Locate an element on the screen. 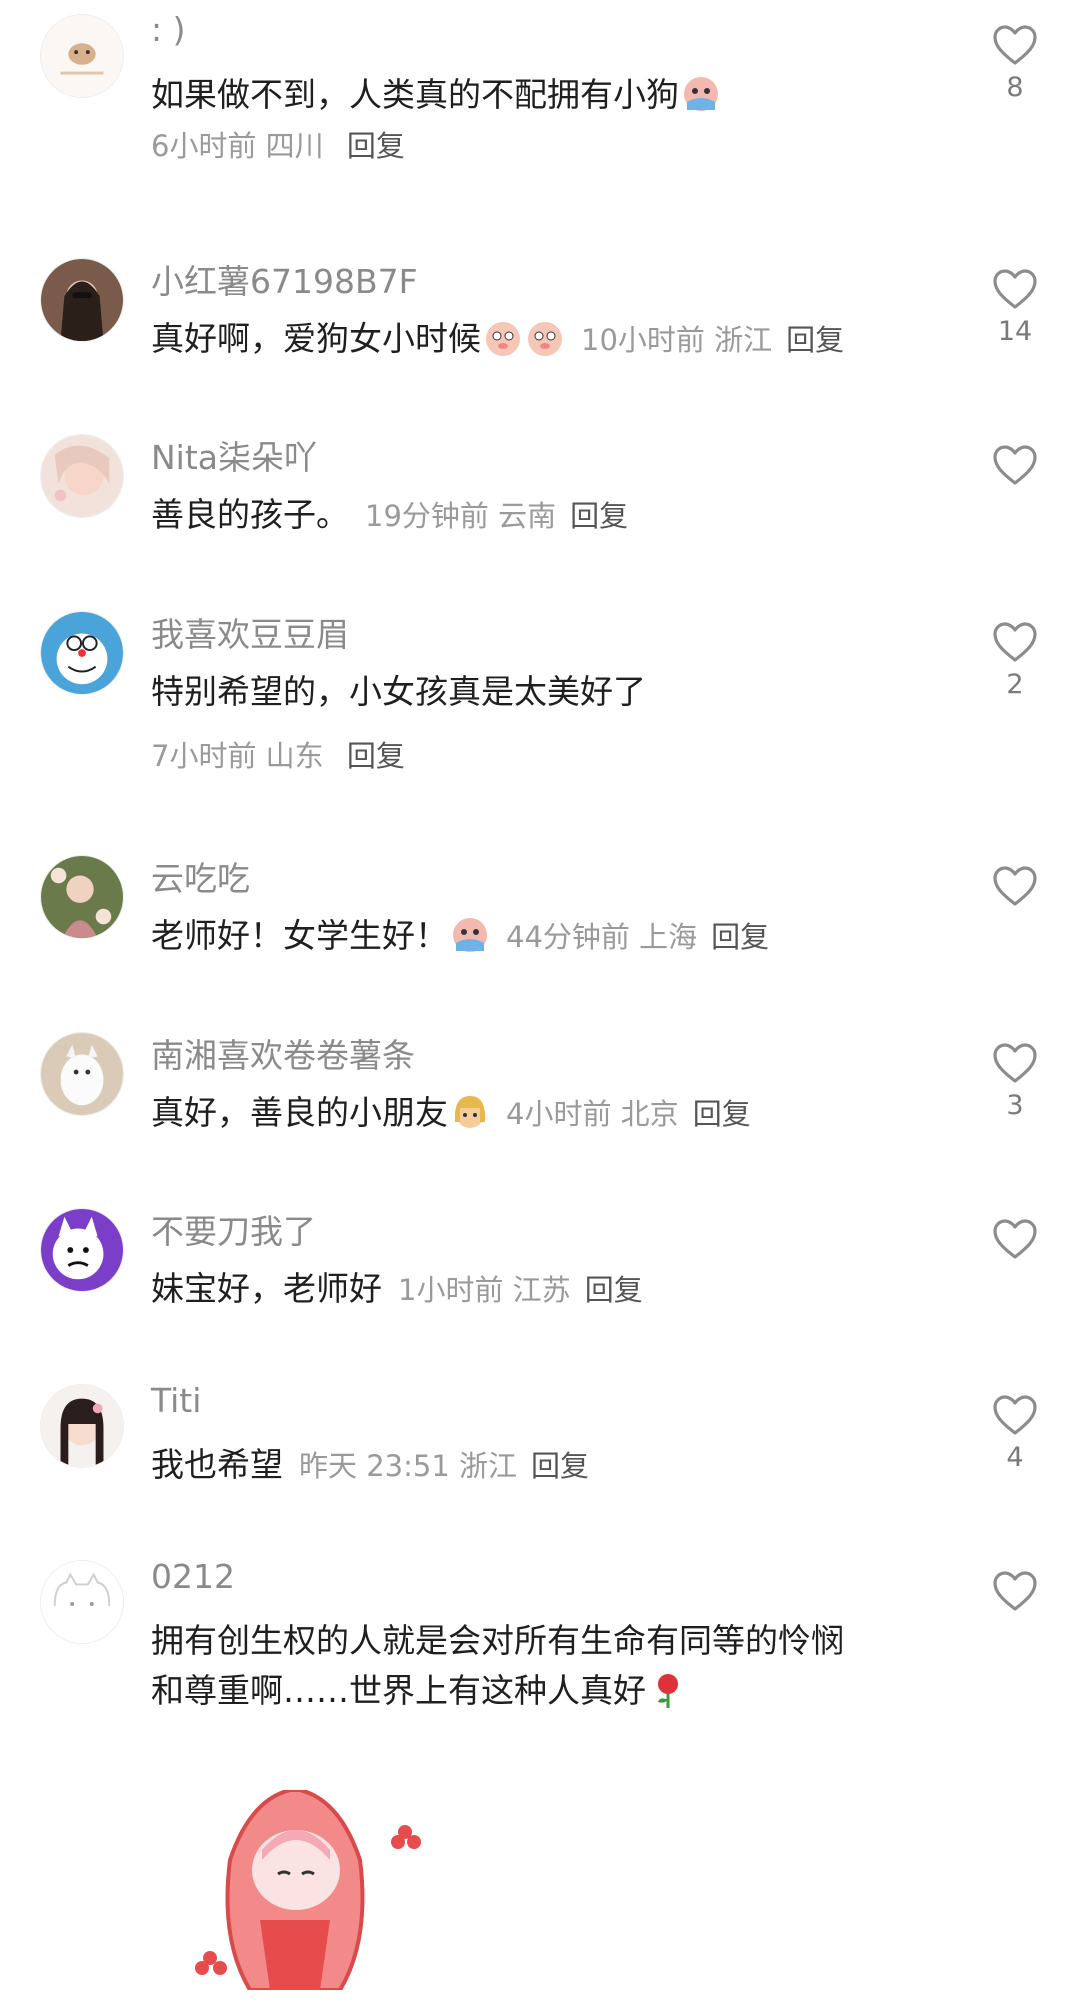 The height and width of the screenshot is (2003, 1080). username: 0212 is located at coordinates (193, 1576).